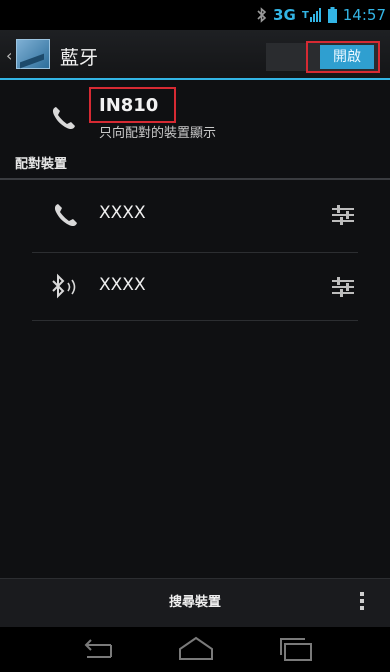 The height and width of the screenshot is (672, 390). I want to click on bluetooth-icon, so click(64, 286).